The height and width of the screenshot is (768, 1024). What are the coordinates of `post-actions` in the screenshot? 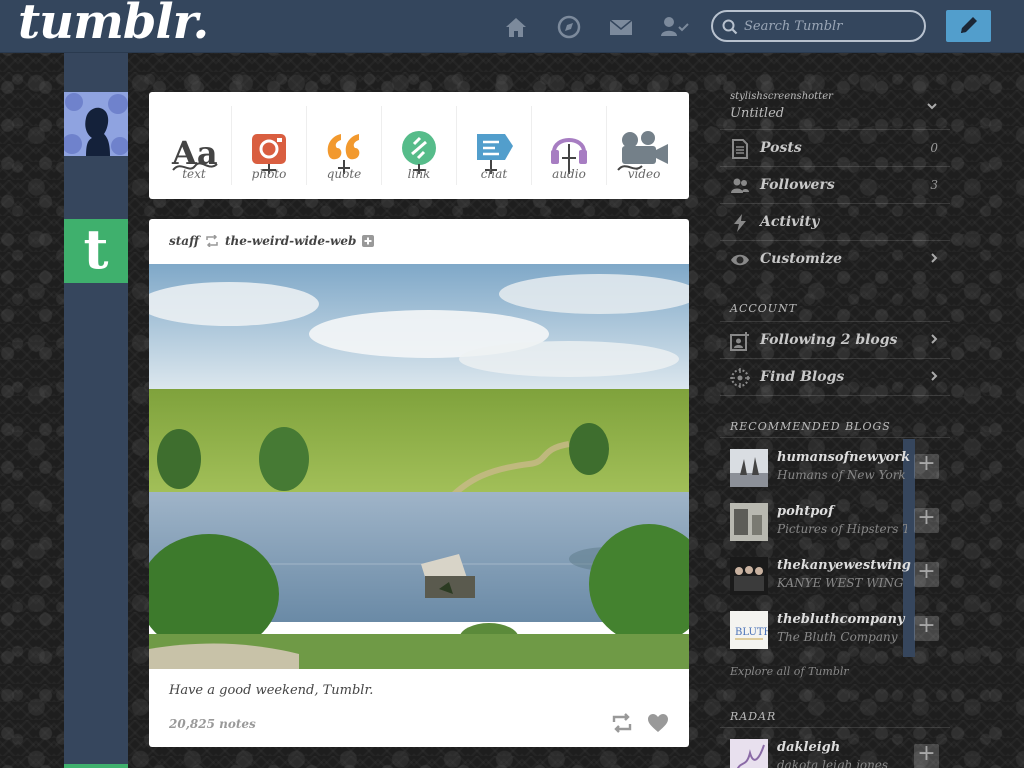 It's located at (640, 723).